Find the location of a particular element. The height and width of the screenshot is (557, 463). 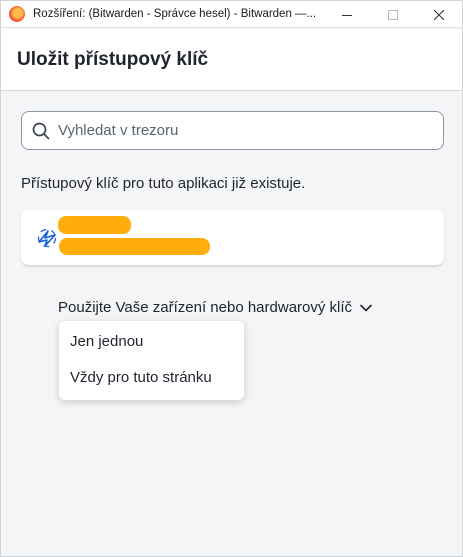

minimize-icon is located at coordinates (347, 15).